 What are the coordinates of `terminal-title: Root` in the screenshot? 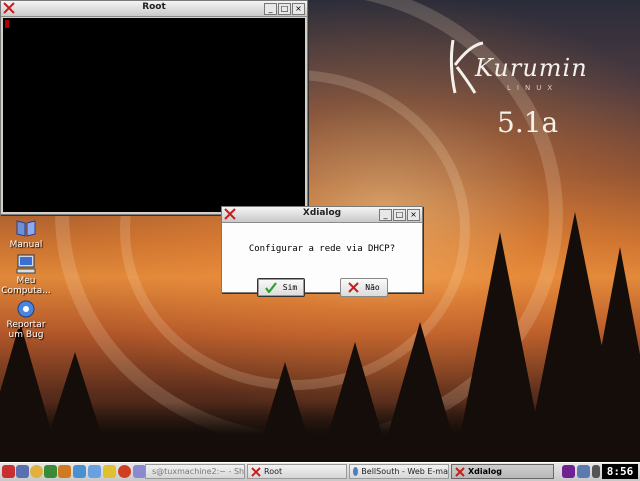 It's located at (154, 7).